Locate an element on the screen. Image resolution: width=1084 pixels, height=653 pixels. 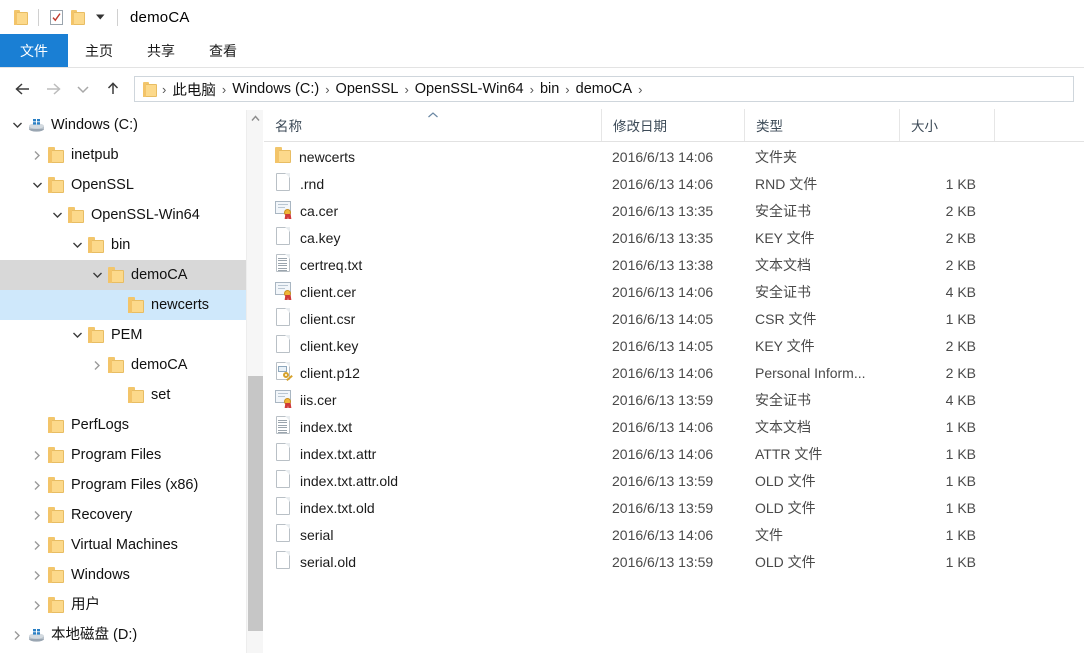
tree-item-openssl: OpenSSL is located at coordinates (131, 185).